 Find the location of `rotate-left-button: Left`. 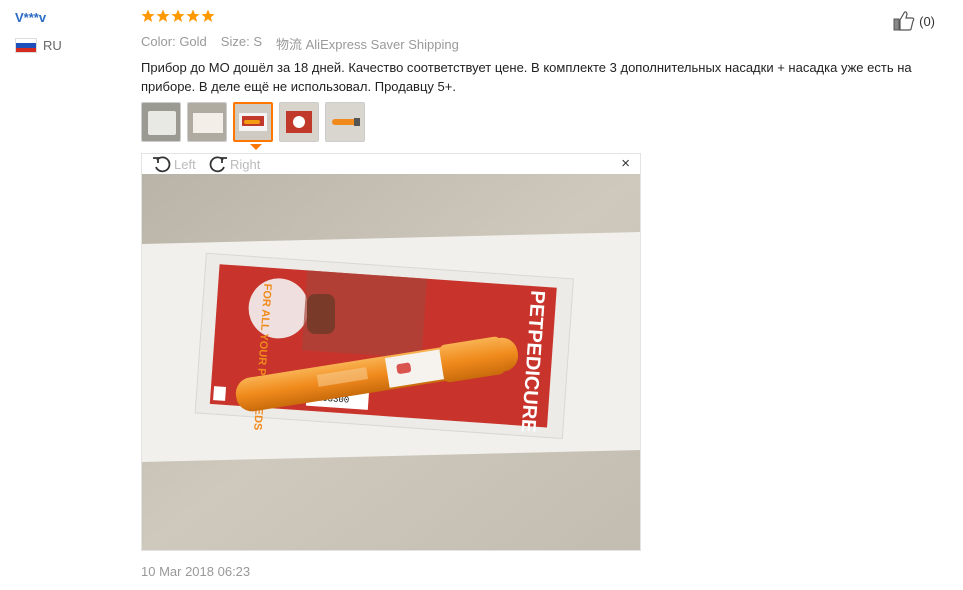

rotate-left-button: Left is located at coordinates (174, 164).